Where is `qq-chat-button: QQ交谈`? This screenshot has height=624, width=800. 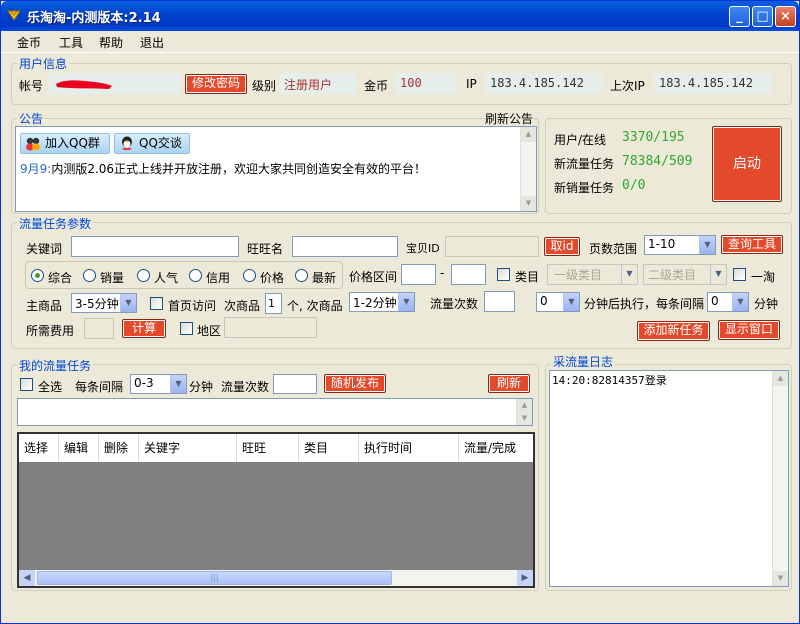
qq-chat-button: QQ交谈 is located at coordinates (152, 143).